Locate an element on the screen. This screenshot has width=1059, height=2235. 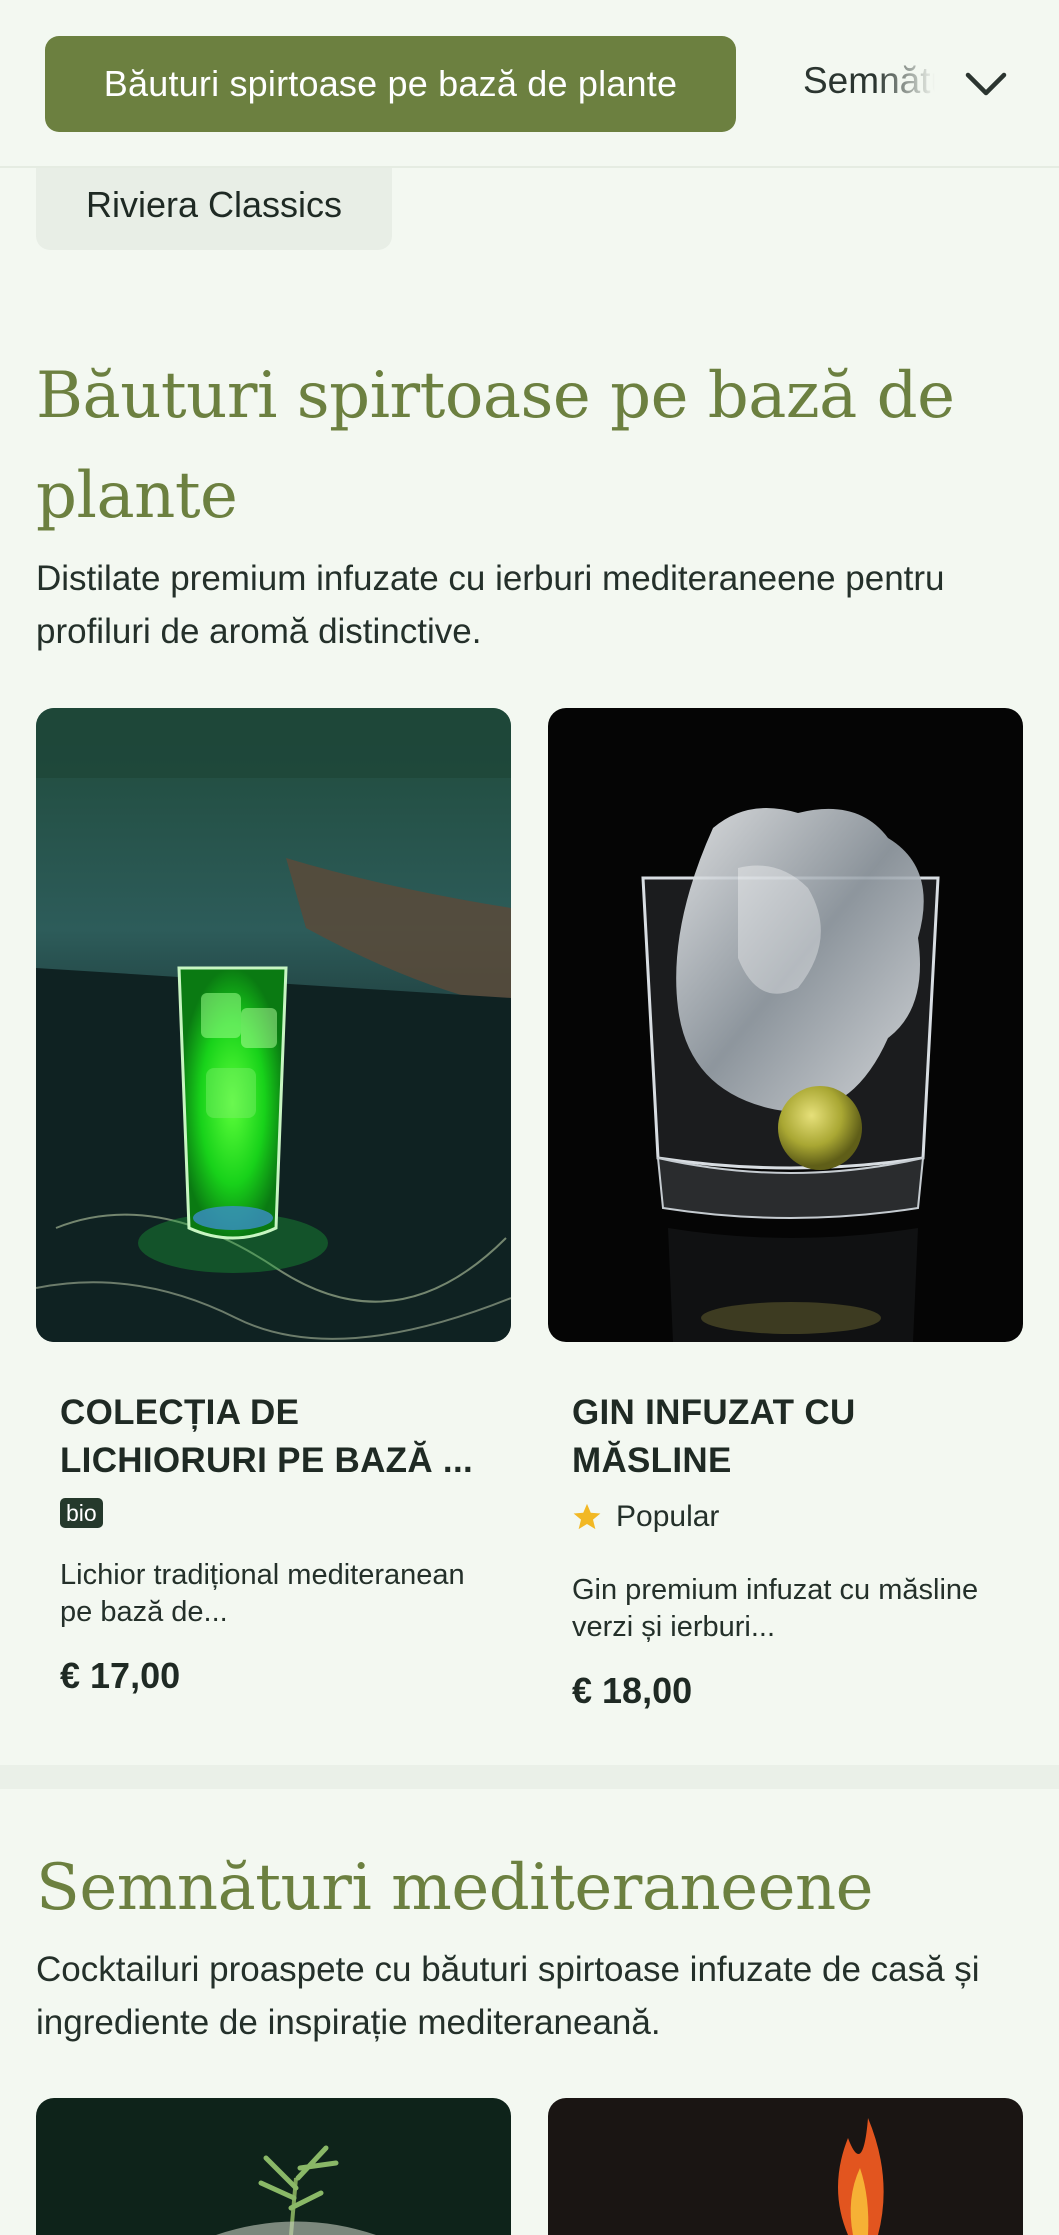
section-title: Băuturi spirtoase pe bază de plante is located at coordinates (495, 446).